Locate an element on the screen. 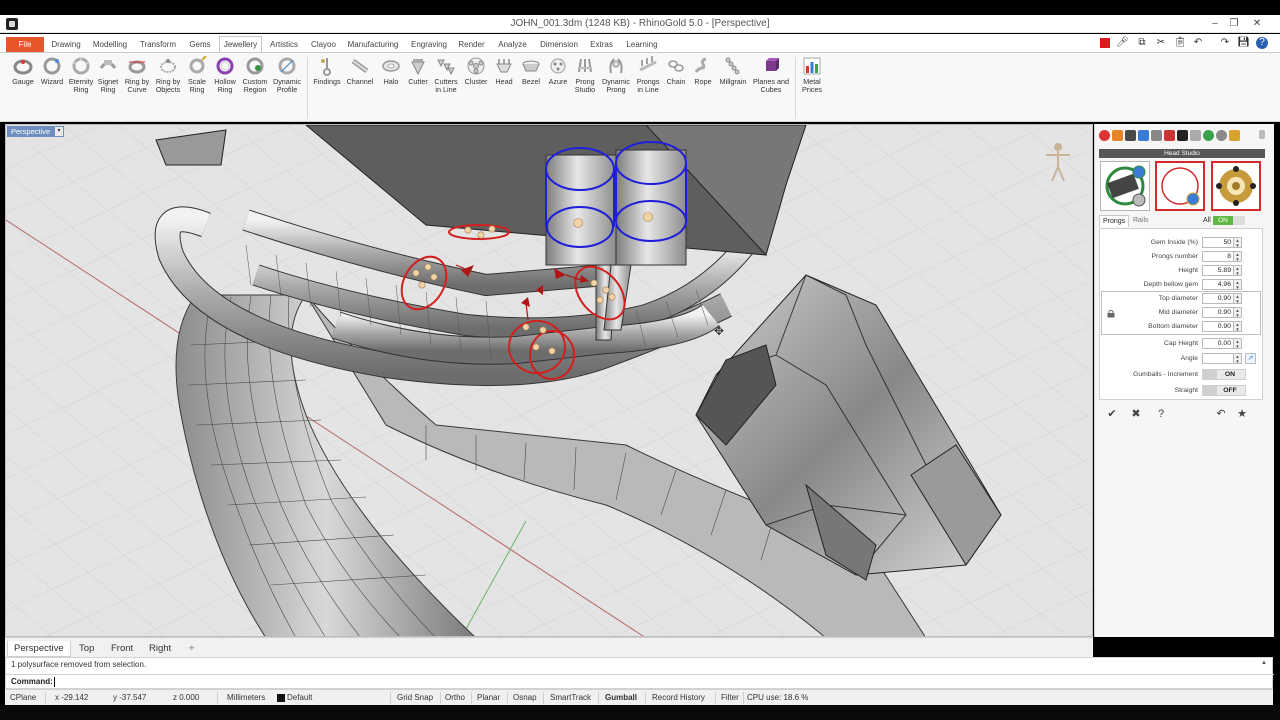 The width and height of the screenshot is (1280, 720). tab-transform: Transform is located at coordinates (158, 44).